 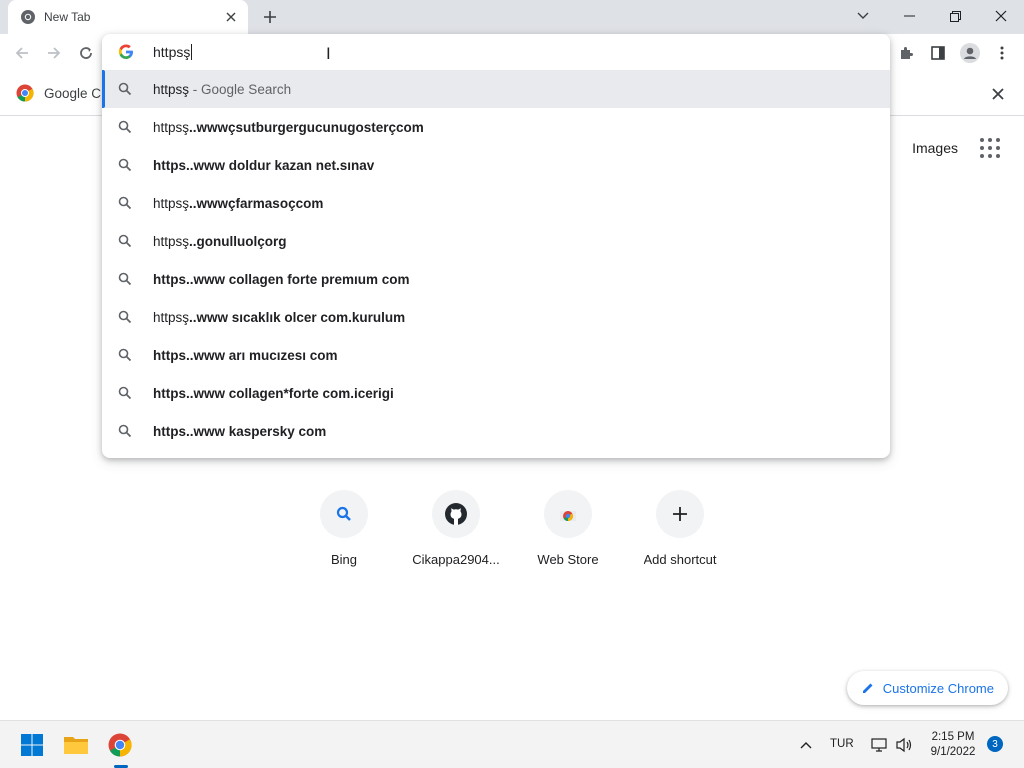 What do you see at coordinates (281, 279) in the screenshot?
I see `suggestion-text: https..www collagen forte premıum com` at bounding box center [281, 279].